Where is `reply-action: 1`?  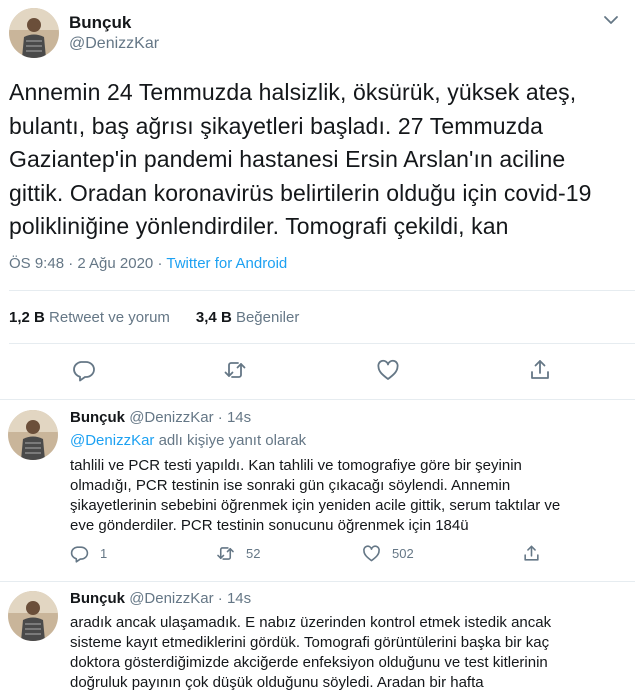
reply-action: 1 is located at coordinates (88, 553).